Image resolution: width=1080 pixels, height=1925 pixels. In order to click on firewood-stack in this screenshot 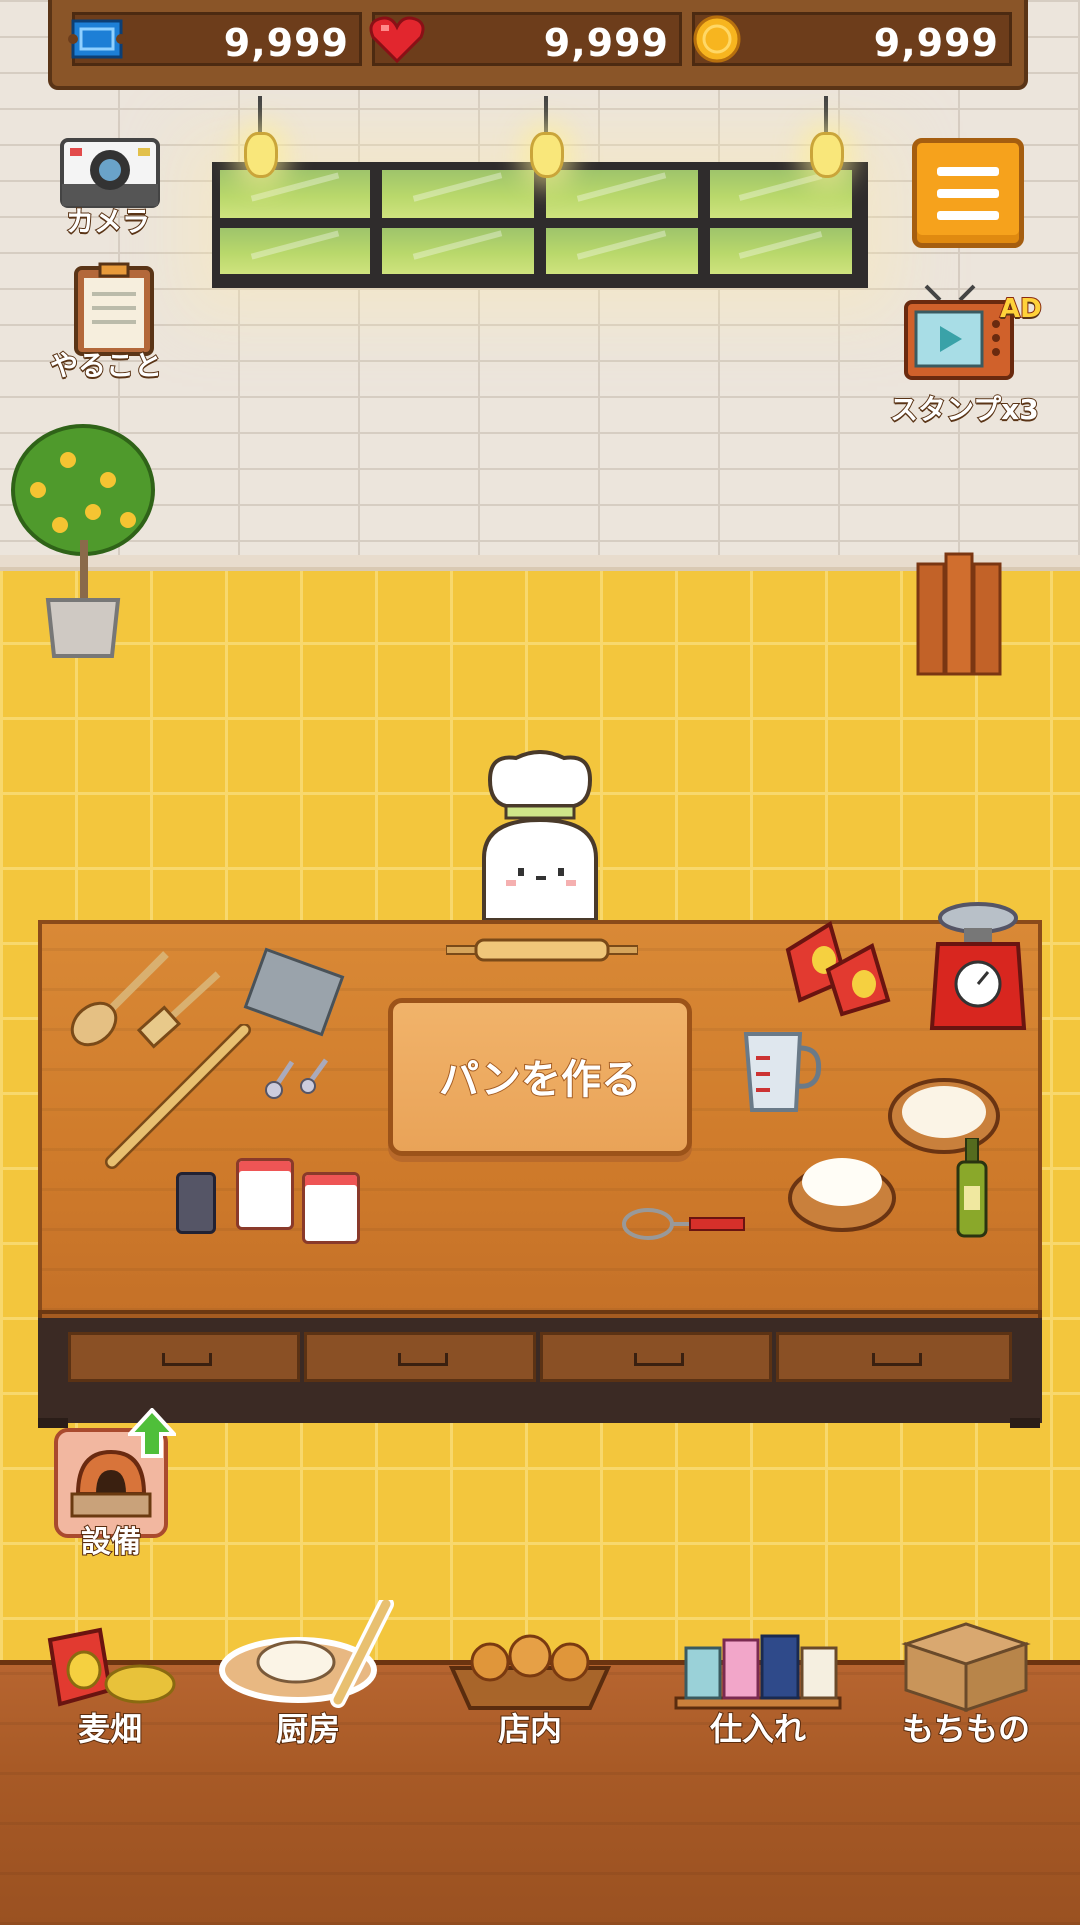, I will do `click(959, 614)`.